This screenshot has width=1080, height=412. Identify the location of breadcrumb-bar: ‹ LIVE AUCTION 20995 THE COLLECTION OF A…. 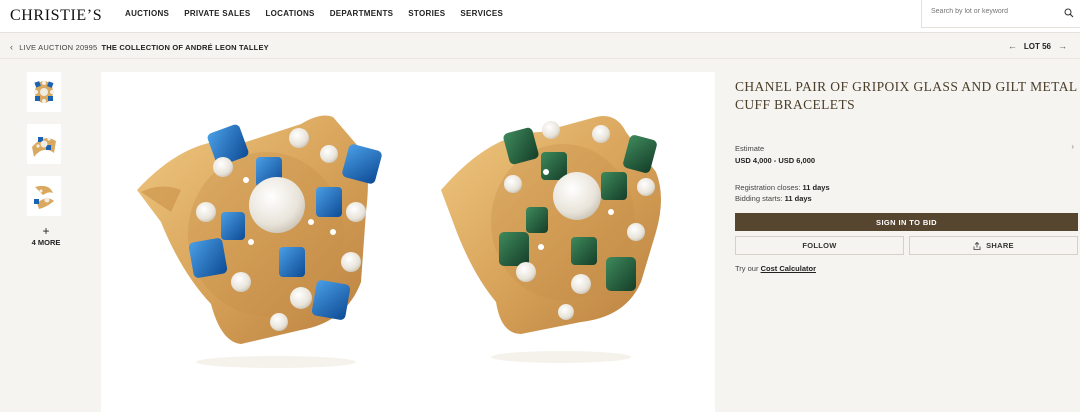
(540, 46).